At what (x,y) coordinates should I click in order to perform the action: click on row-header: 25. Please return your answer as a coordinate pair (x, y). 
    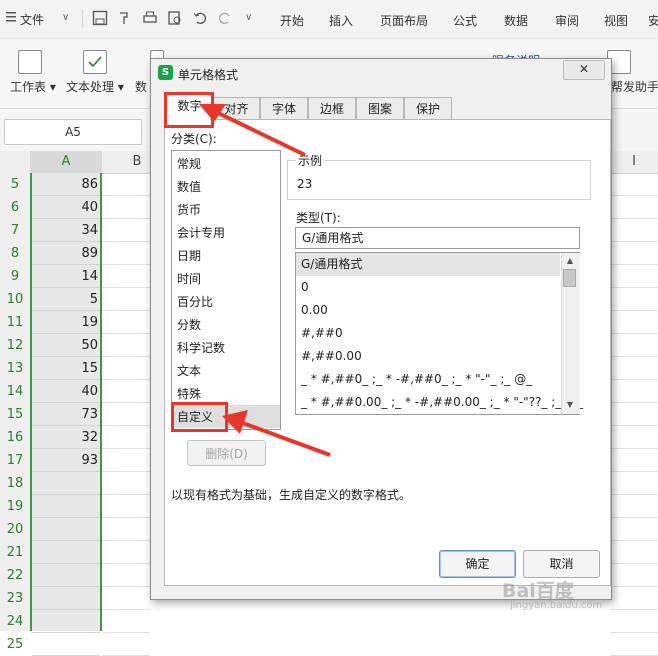
    Looking at the image, I should click on (15, 644).